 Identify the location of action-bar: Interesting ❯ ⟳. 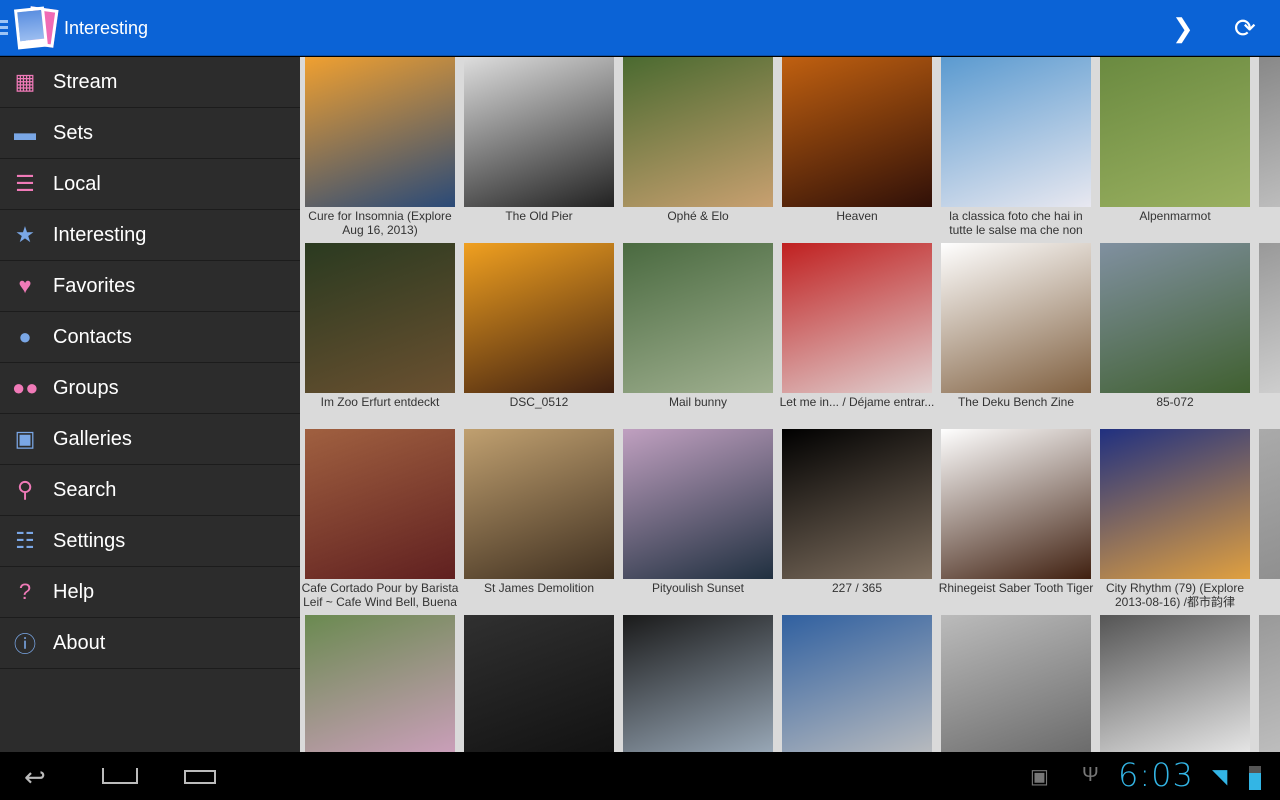
(640, 28).